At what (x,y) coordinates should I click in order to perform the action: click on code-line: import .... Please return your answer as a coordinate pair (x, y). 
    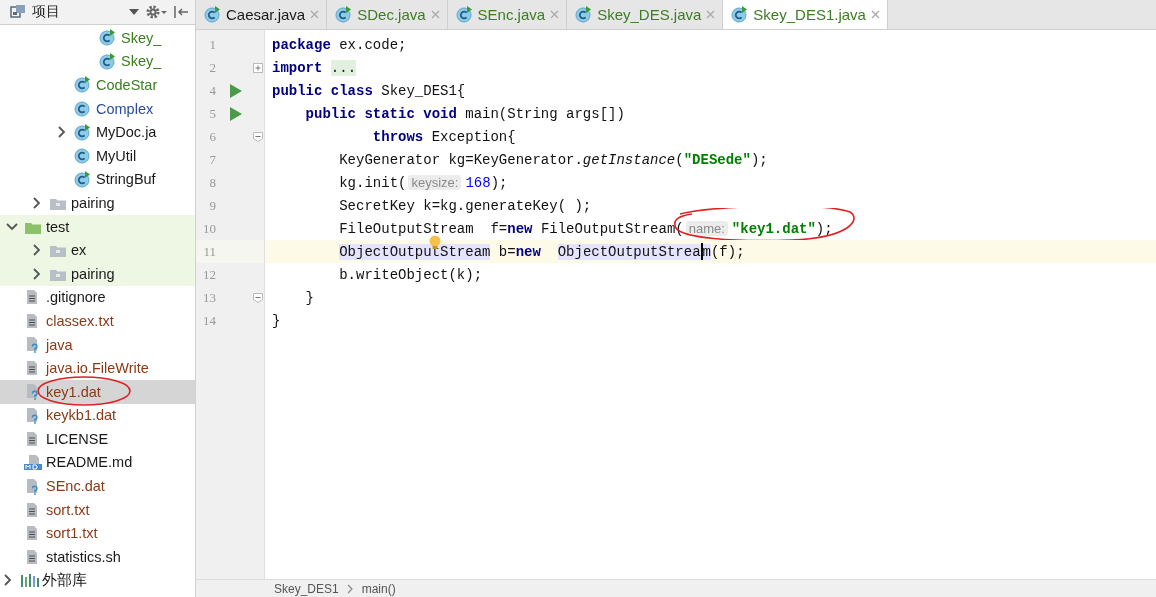
    Looking at the image, I should click on (314, 68).